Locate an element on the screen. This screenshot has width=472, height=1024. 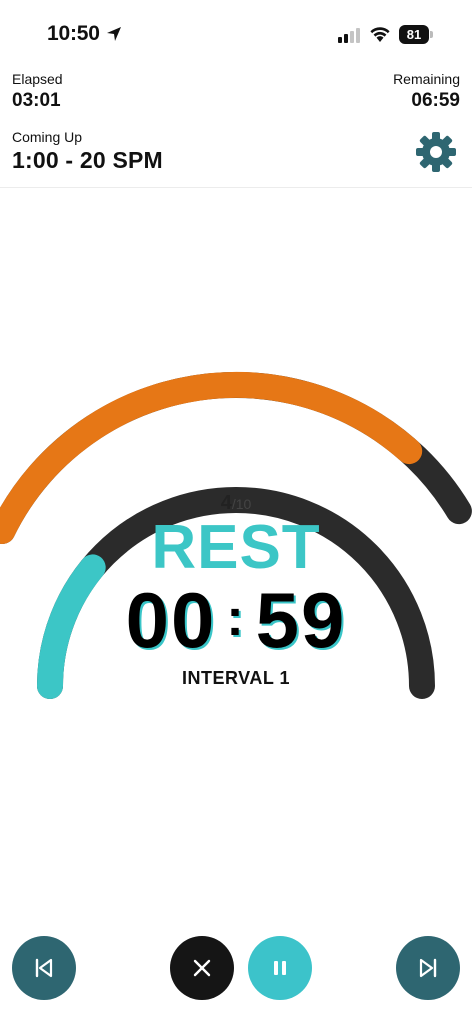
next-interval-button is located at coordinates (428, 968).